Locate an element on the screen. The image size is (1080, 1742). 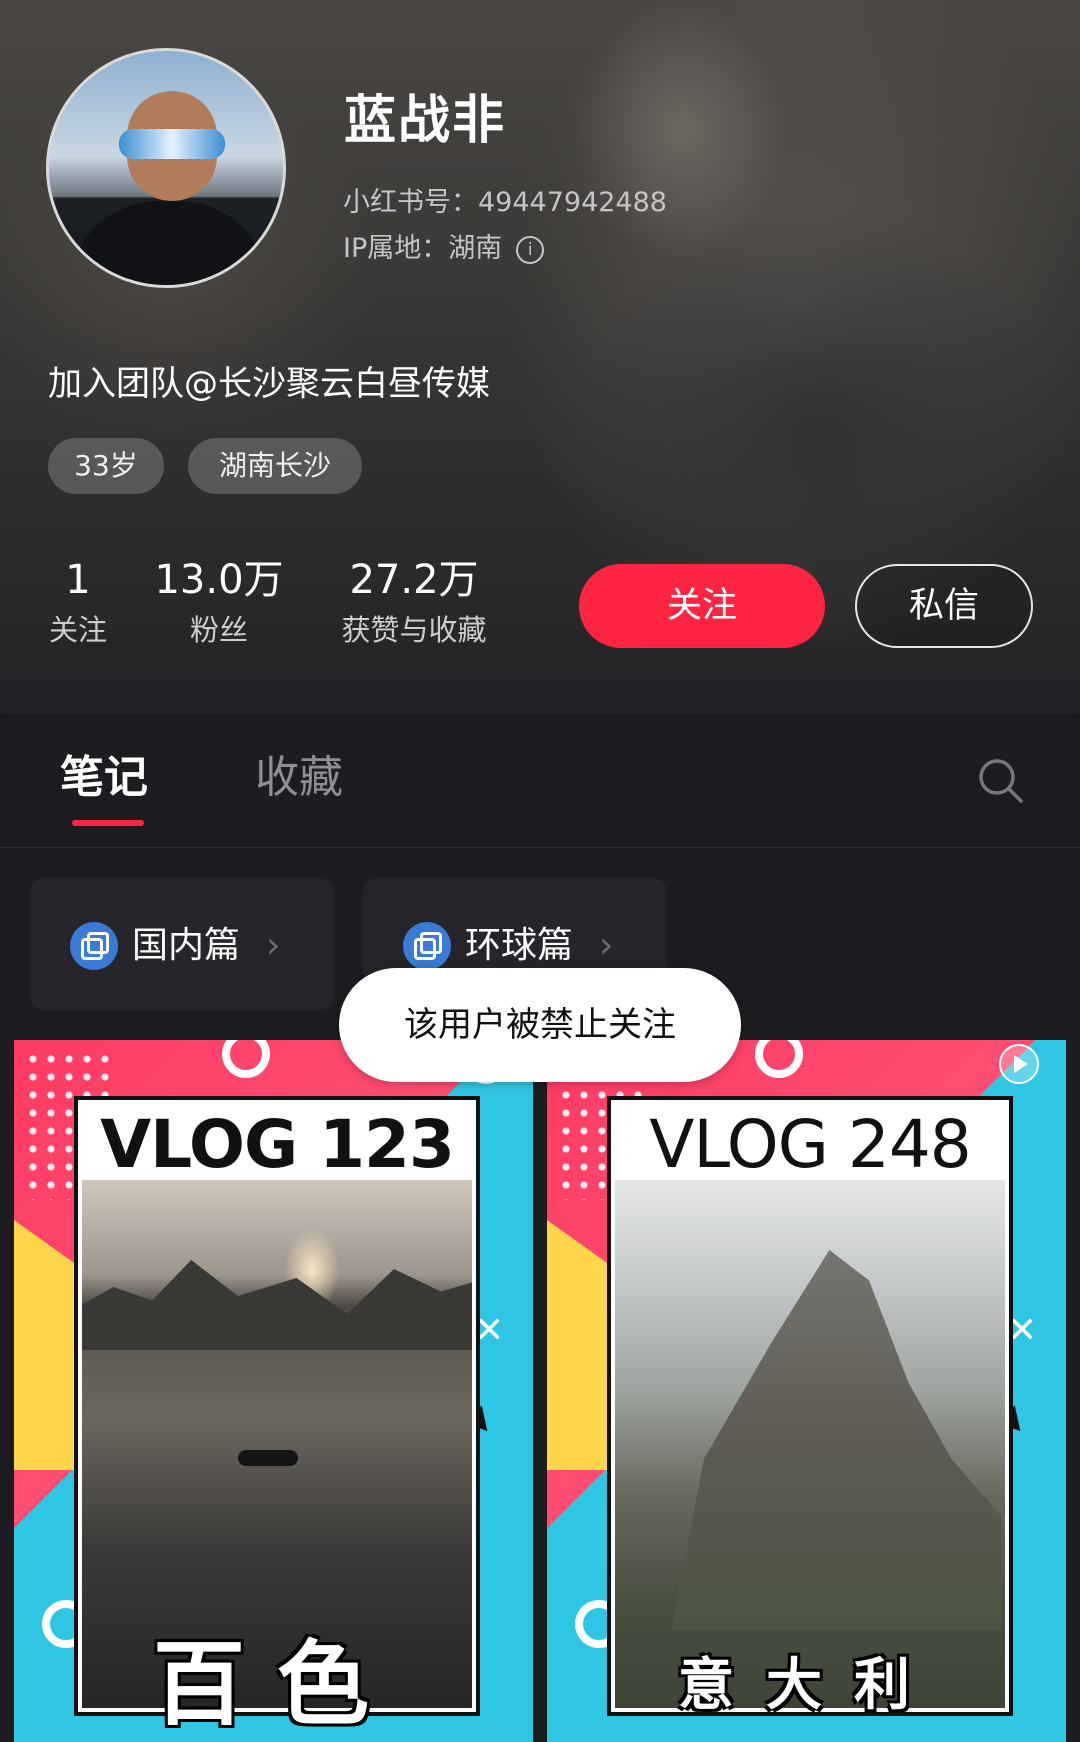
search-icon is located at coordinates (1001, 781).